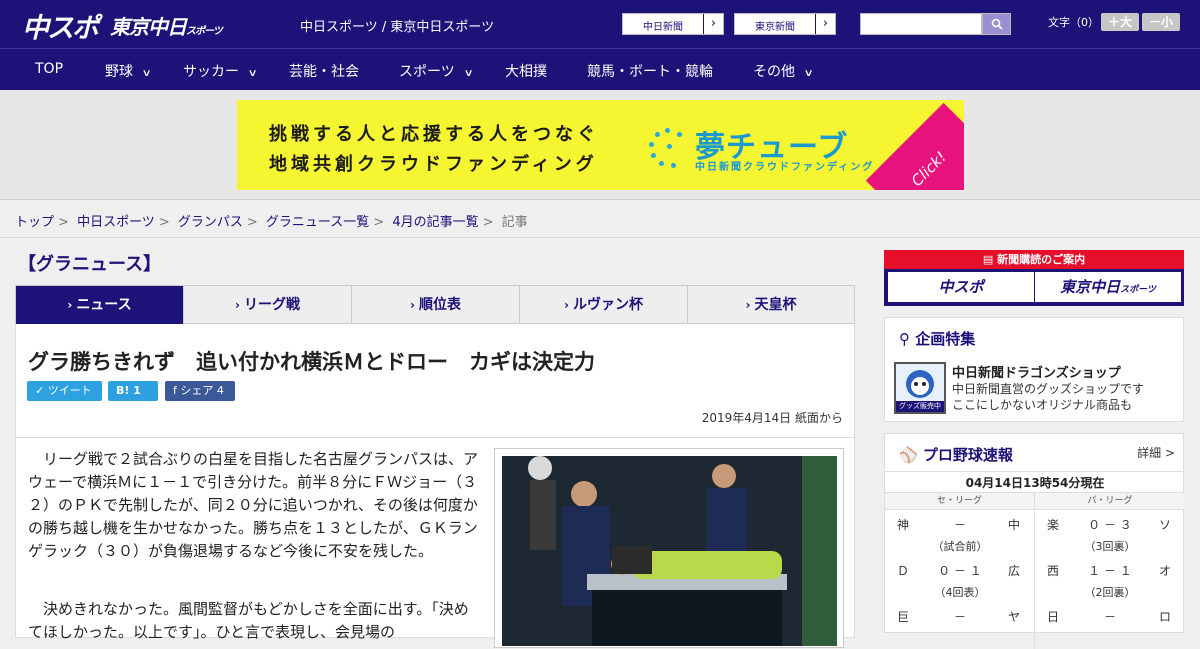 The image size is (1200, 649). I want to click on game-row: 西１ － １ オ（2回裏）, so click(1110, 580).